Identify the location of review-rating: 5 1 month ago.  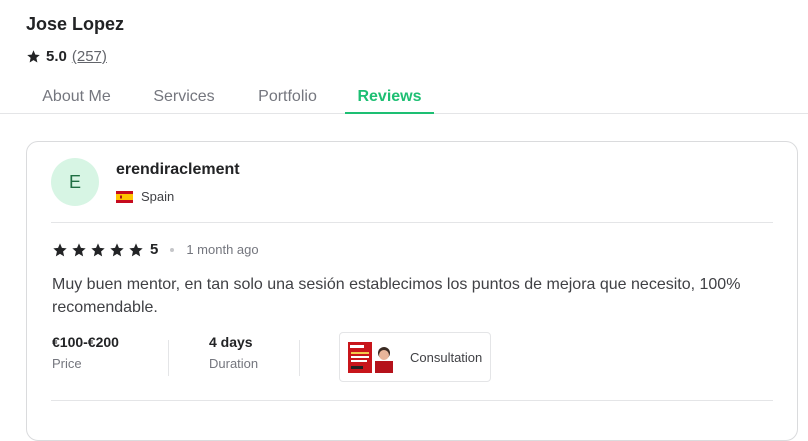
(155, 249).